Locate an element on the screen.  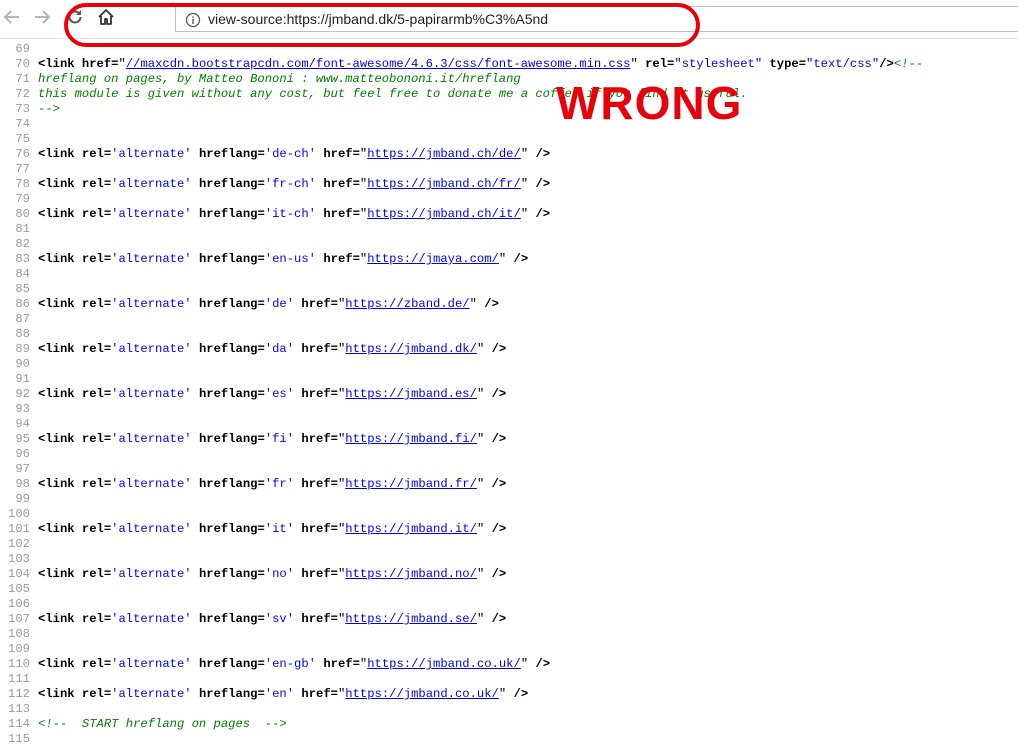
source-line: 106 is located at coordinates (509, 604).